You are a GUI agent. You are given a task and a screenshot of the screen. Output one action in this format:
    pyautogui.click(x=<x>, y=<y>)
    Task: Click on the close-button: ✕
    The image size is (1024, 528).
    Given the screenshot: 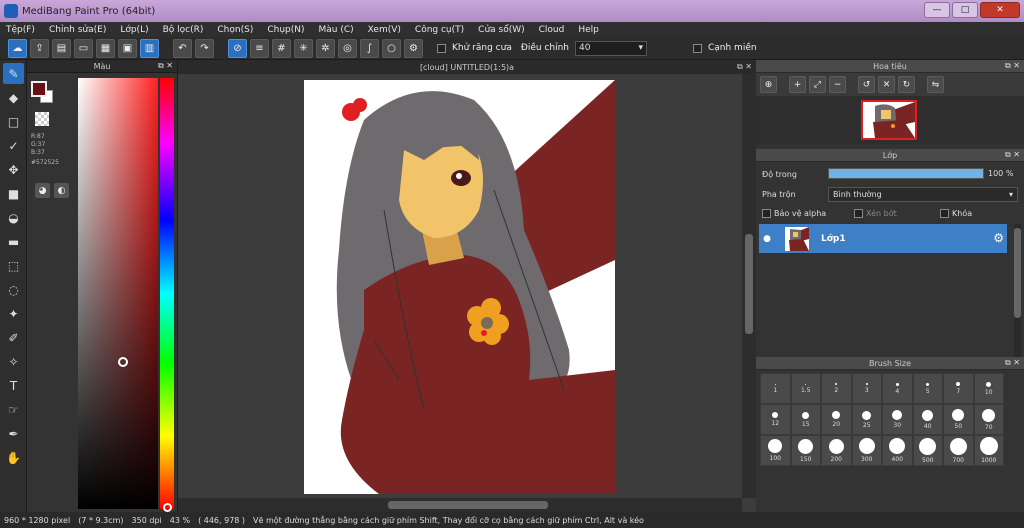 What is the action you would take?
    pyautogui.click(x=1000, y=10)
    